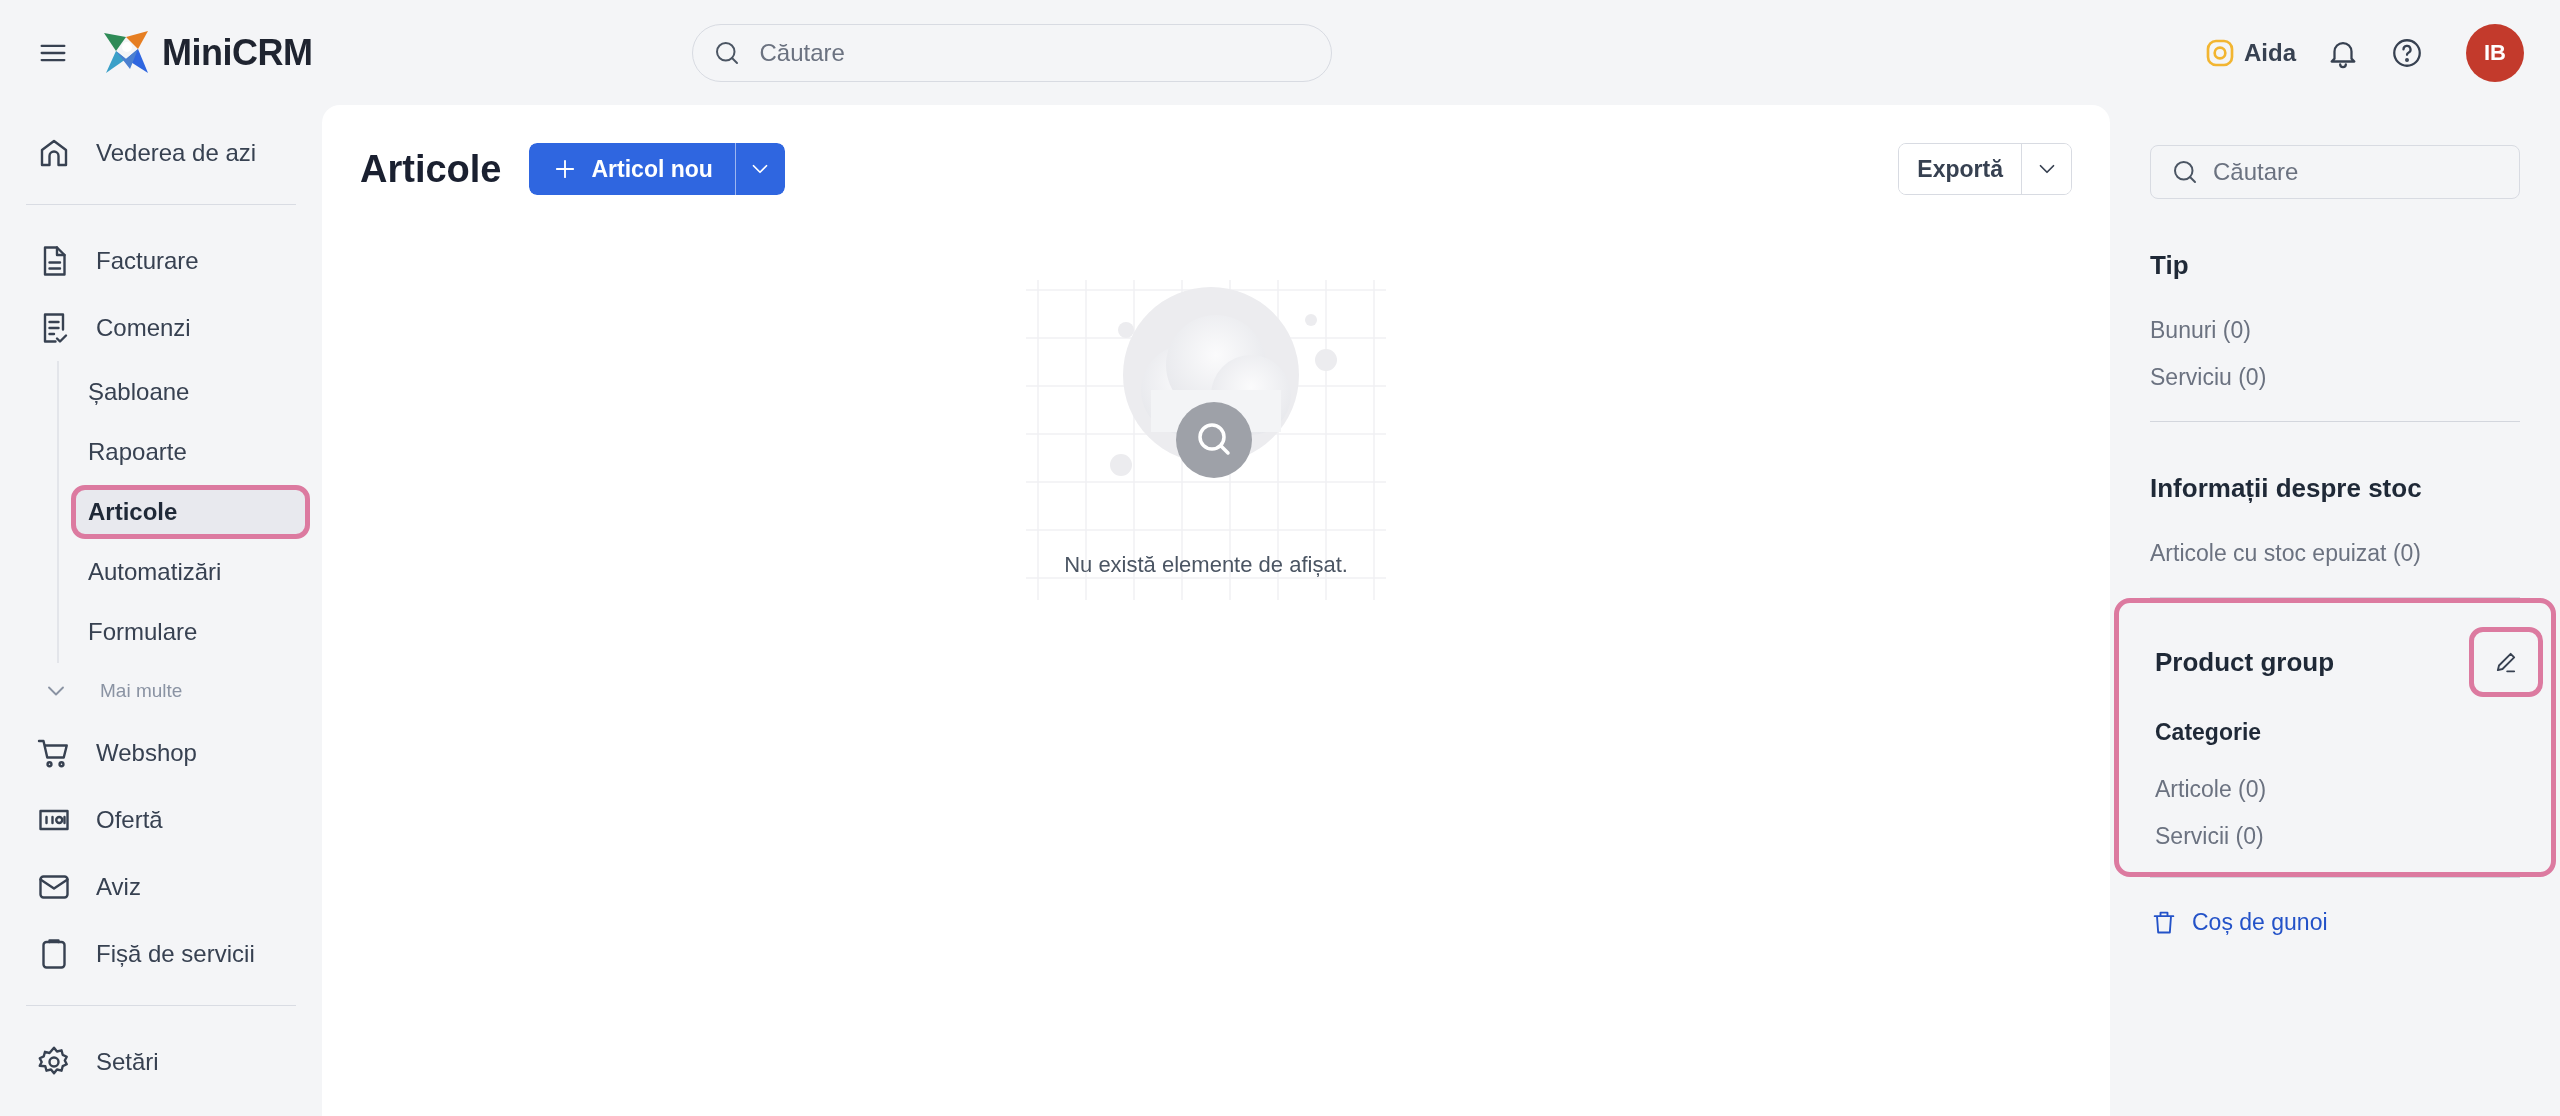 This screenshot has height=1116, width=2560. Describe the element at coordinates (2209, 732) in the screenshot. I see `filter-subheading: Categorie` at that location.